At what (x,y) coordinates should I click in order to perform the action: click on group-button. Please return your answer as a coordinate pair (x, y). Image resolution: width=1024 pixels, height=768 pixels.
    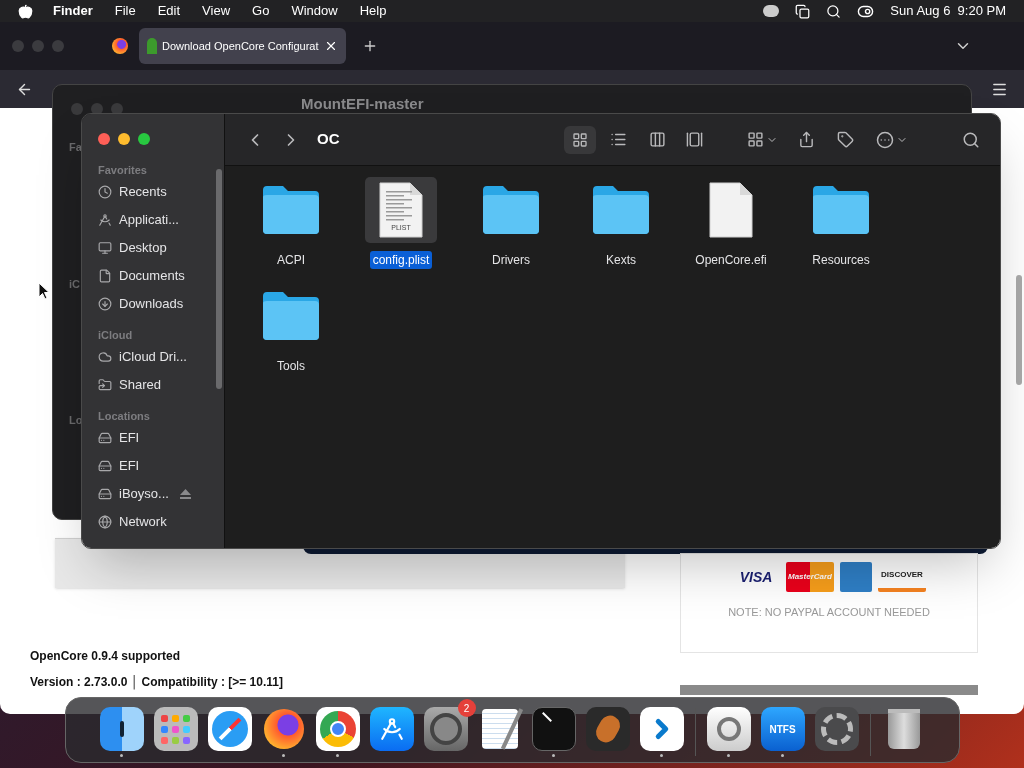
    Looking at the image, I should click on (762, 139).